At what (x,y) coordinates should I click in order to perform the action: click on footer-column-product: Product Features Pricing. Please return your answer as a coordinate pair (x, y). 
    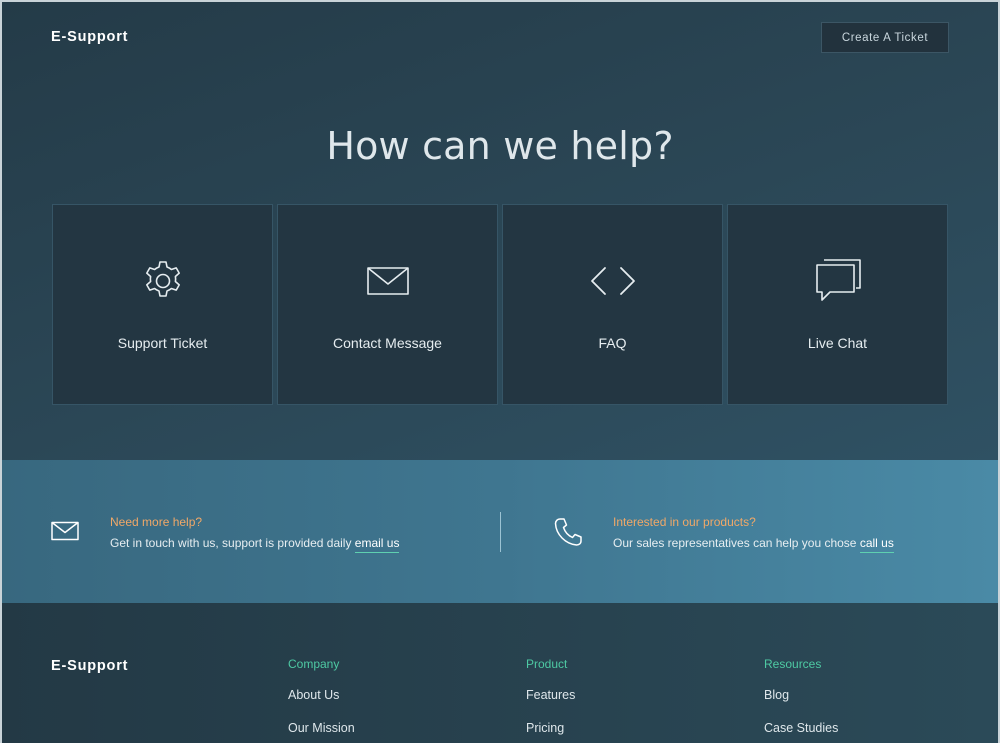
    Looking at the image, I should click on (550, 696).